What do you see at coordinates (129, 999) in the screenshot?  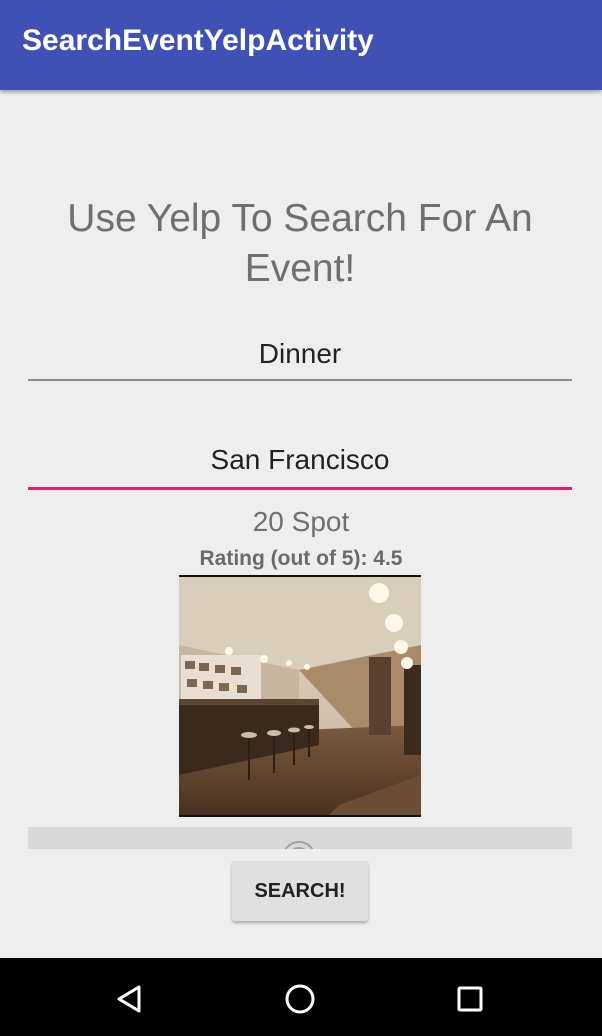 I see `back-icon` at bounding box center [129, 999].